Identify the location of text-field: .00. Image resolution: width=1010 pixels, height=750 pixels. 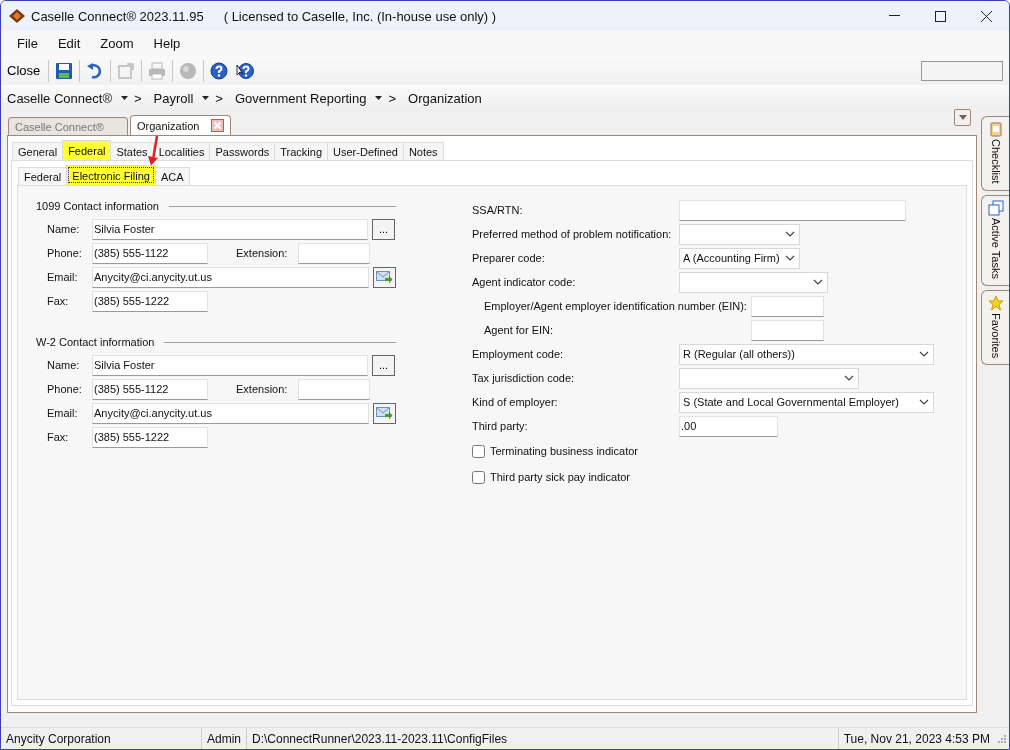
(728, 426).